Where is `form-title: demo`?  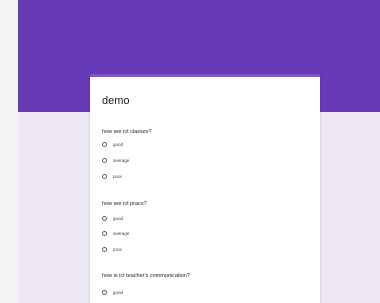
form-title: demo is located at coordinates (116, 101).